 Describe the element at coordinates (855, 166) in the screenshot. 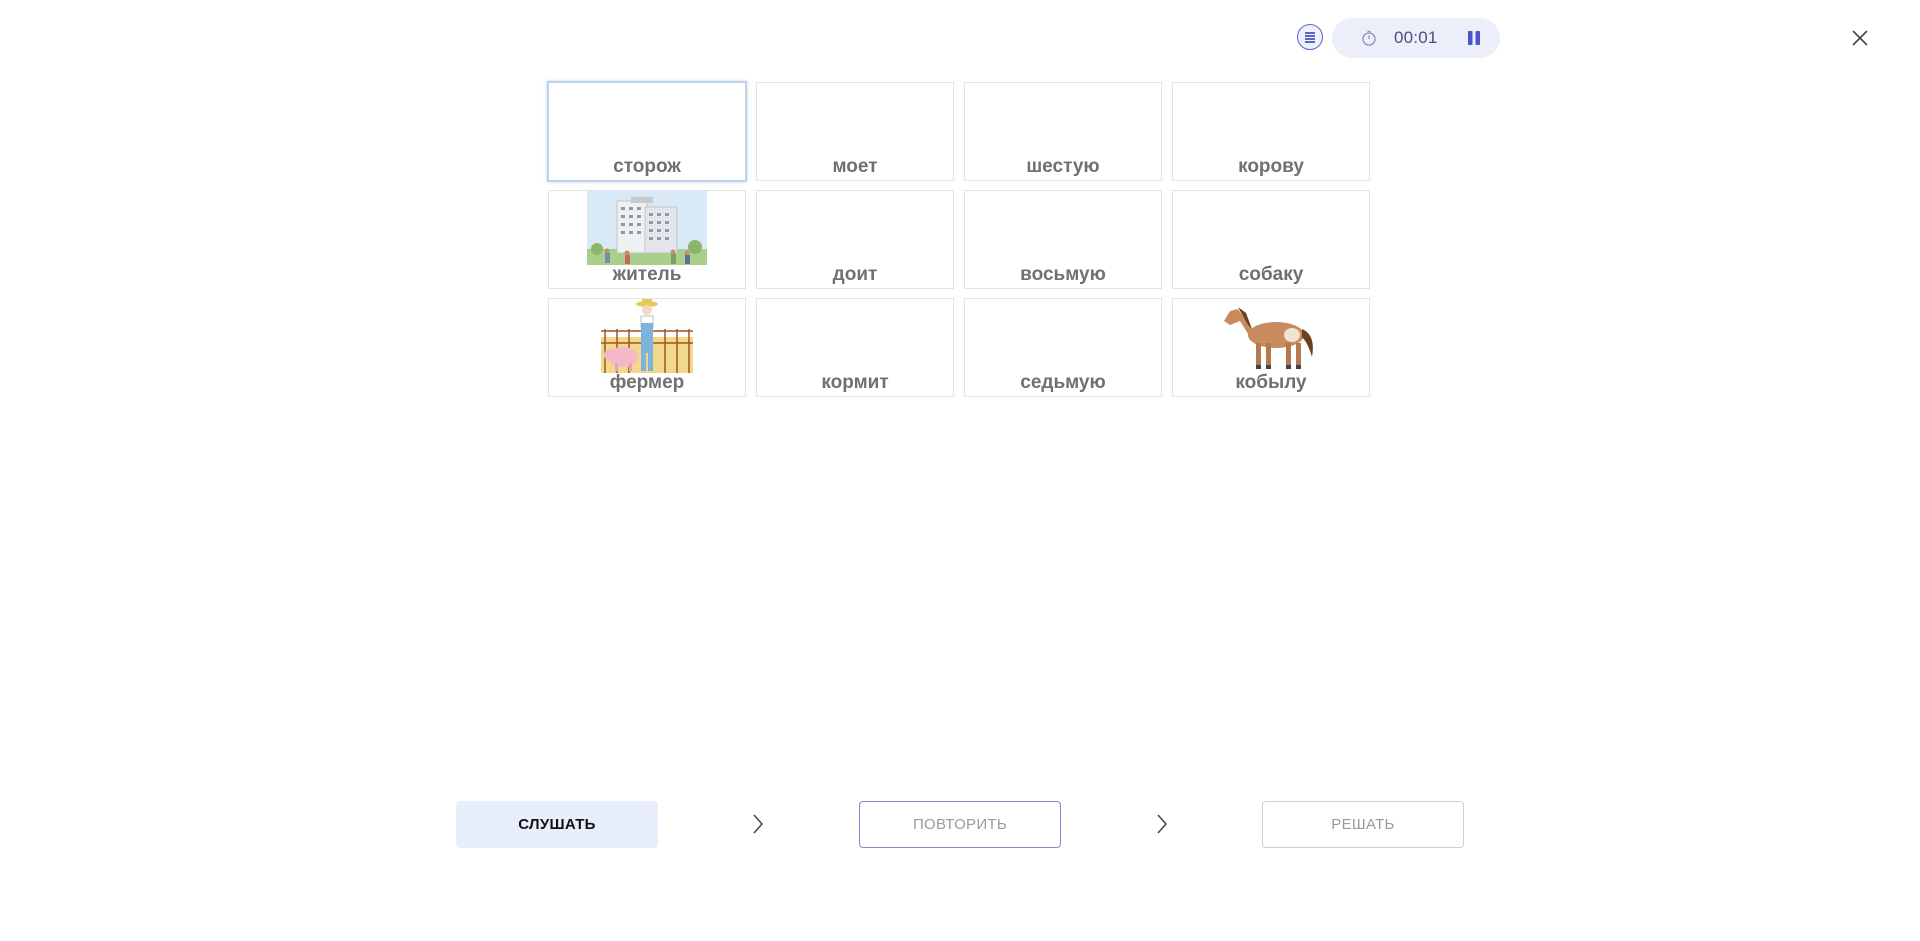

I see `word-label: моет` at that location.